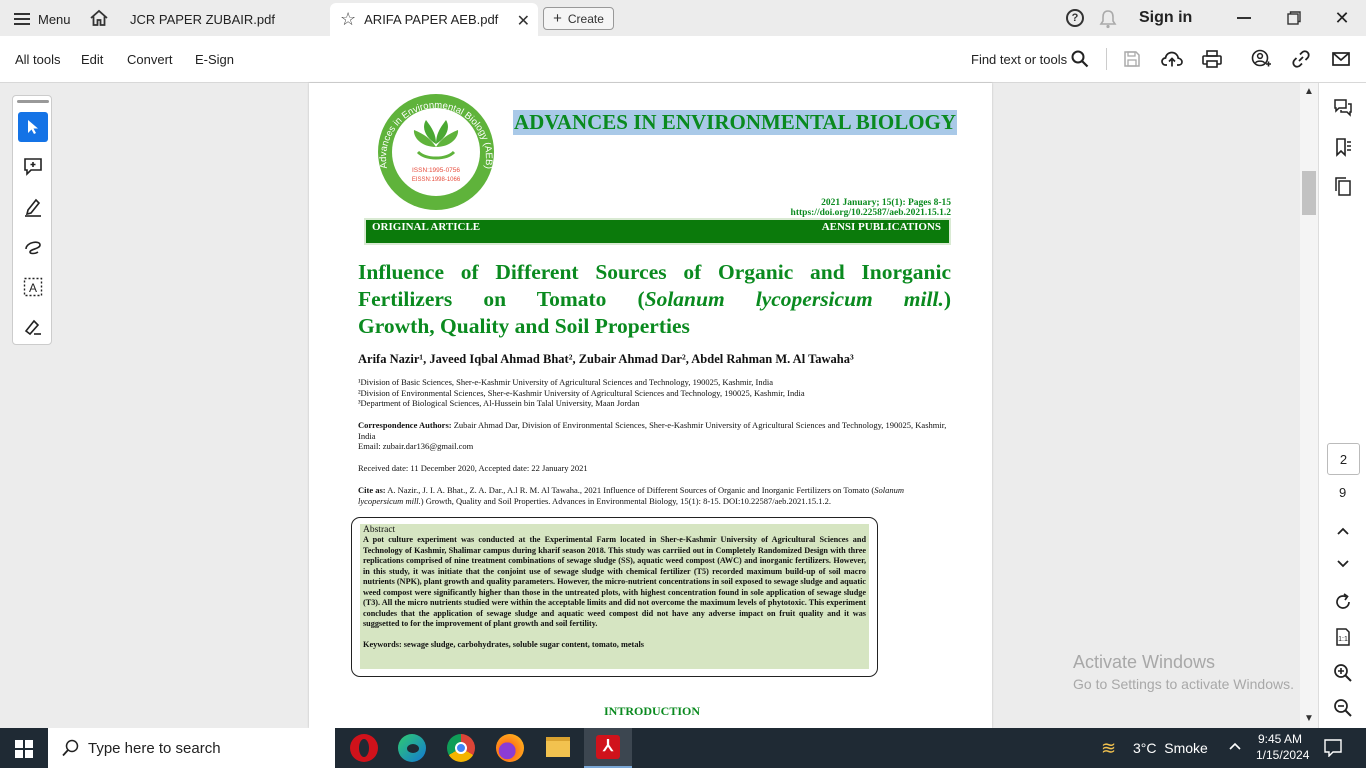 This screenshot has width=1366, height=768. I want to click on title-line-3: Growth, Quality and Soil Properties, so click(524, 326).